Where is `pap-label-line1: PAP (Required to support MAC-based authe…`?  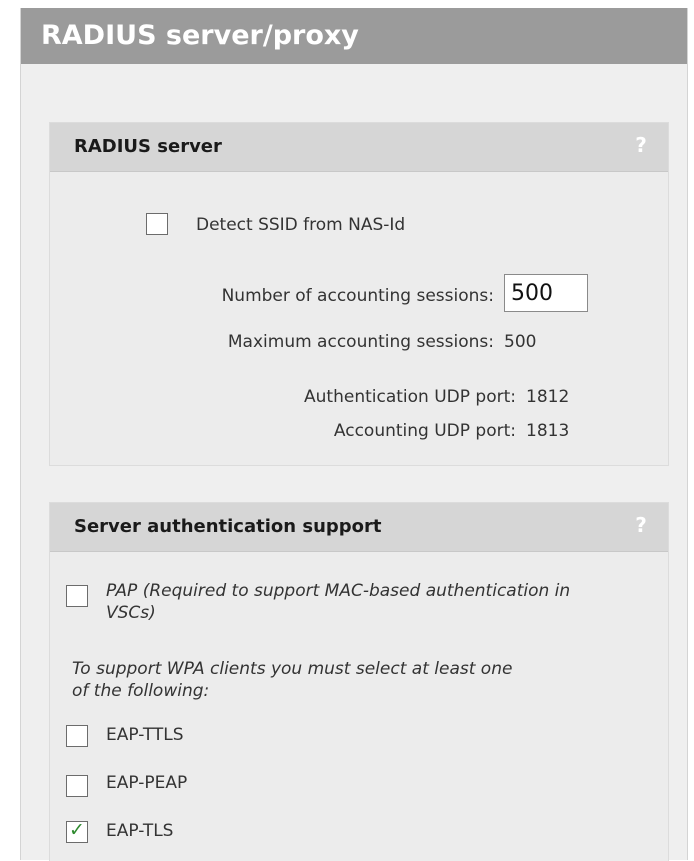 pap-label-line1: PAP (Required to support MAC-based authe… is located at coordinates (338, 591).